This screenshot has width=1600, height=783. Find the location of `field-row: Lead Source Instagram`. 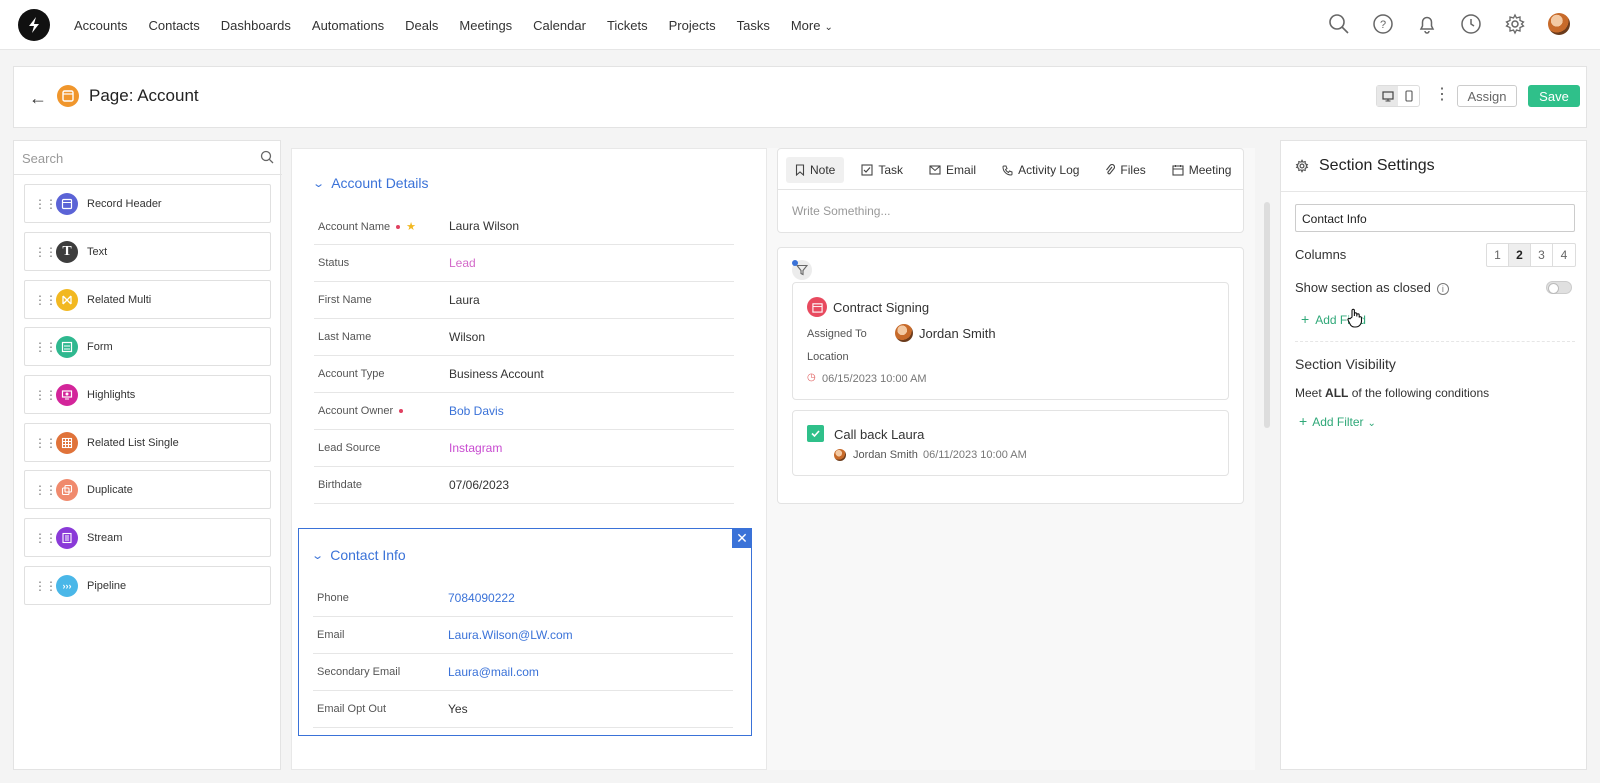

field-row: Lead Source Instagram is located at coordinates (524, 448).